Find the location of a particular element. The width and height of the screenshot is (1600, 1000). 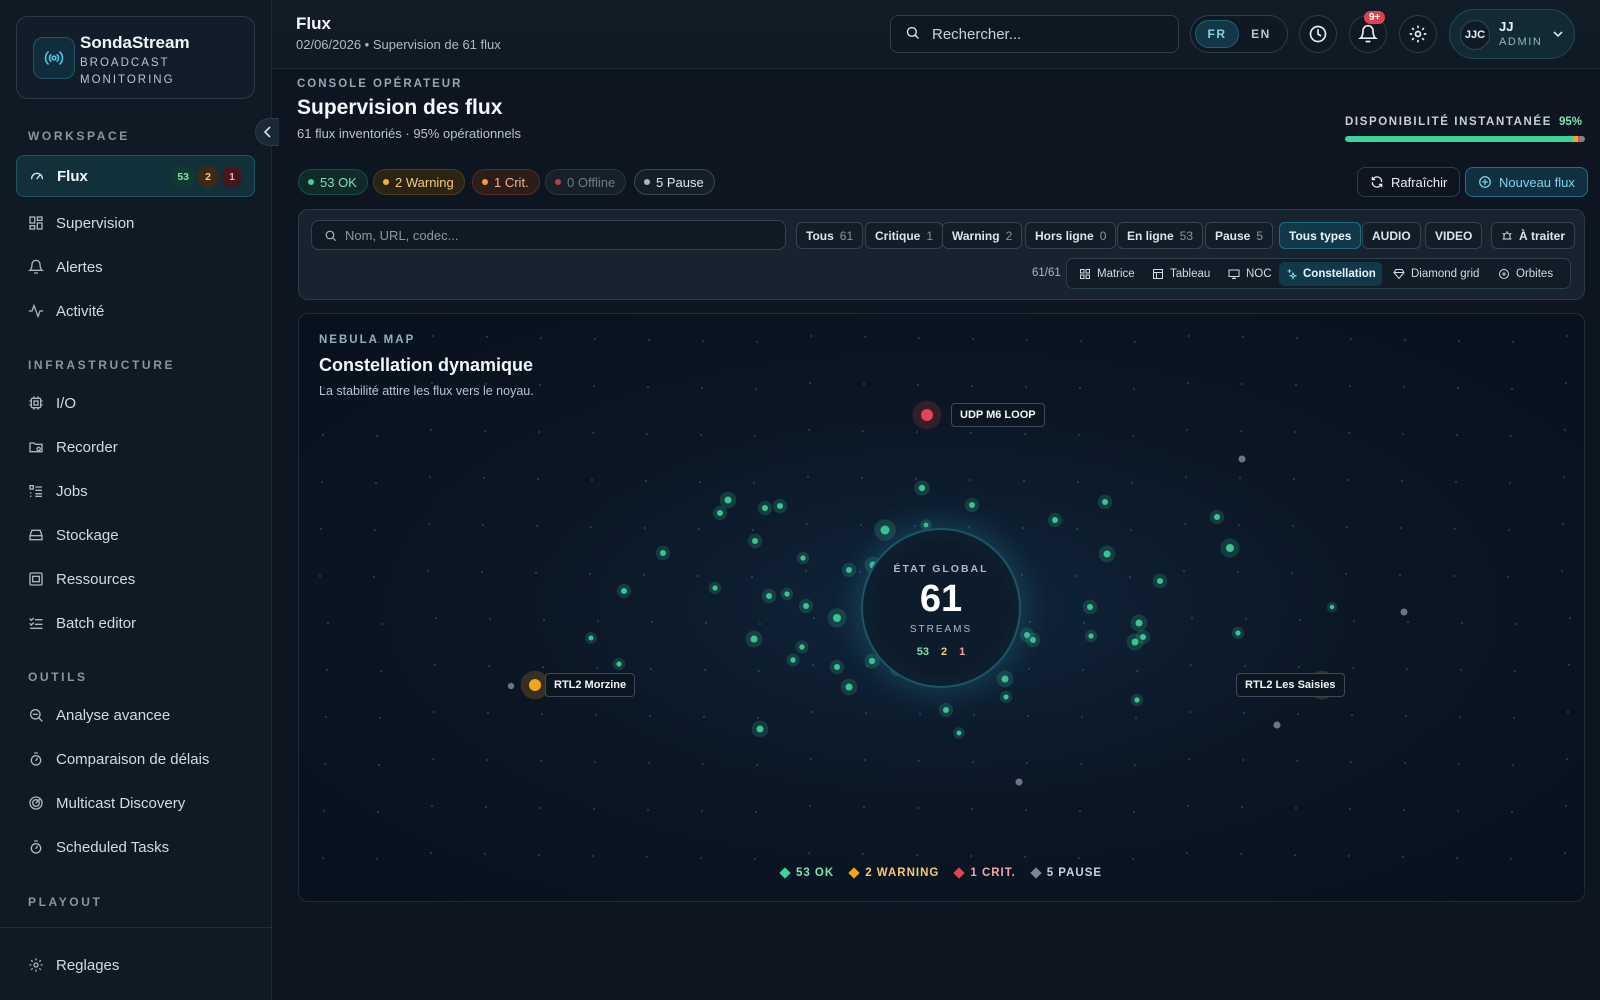

filter-offline-button: Hors ligne 0 is located at coordinates (1071, 235).